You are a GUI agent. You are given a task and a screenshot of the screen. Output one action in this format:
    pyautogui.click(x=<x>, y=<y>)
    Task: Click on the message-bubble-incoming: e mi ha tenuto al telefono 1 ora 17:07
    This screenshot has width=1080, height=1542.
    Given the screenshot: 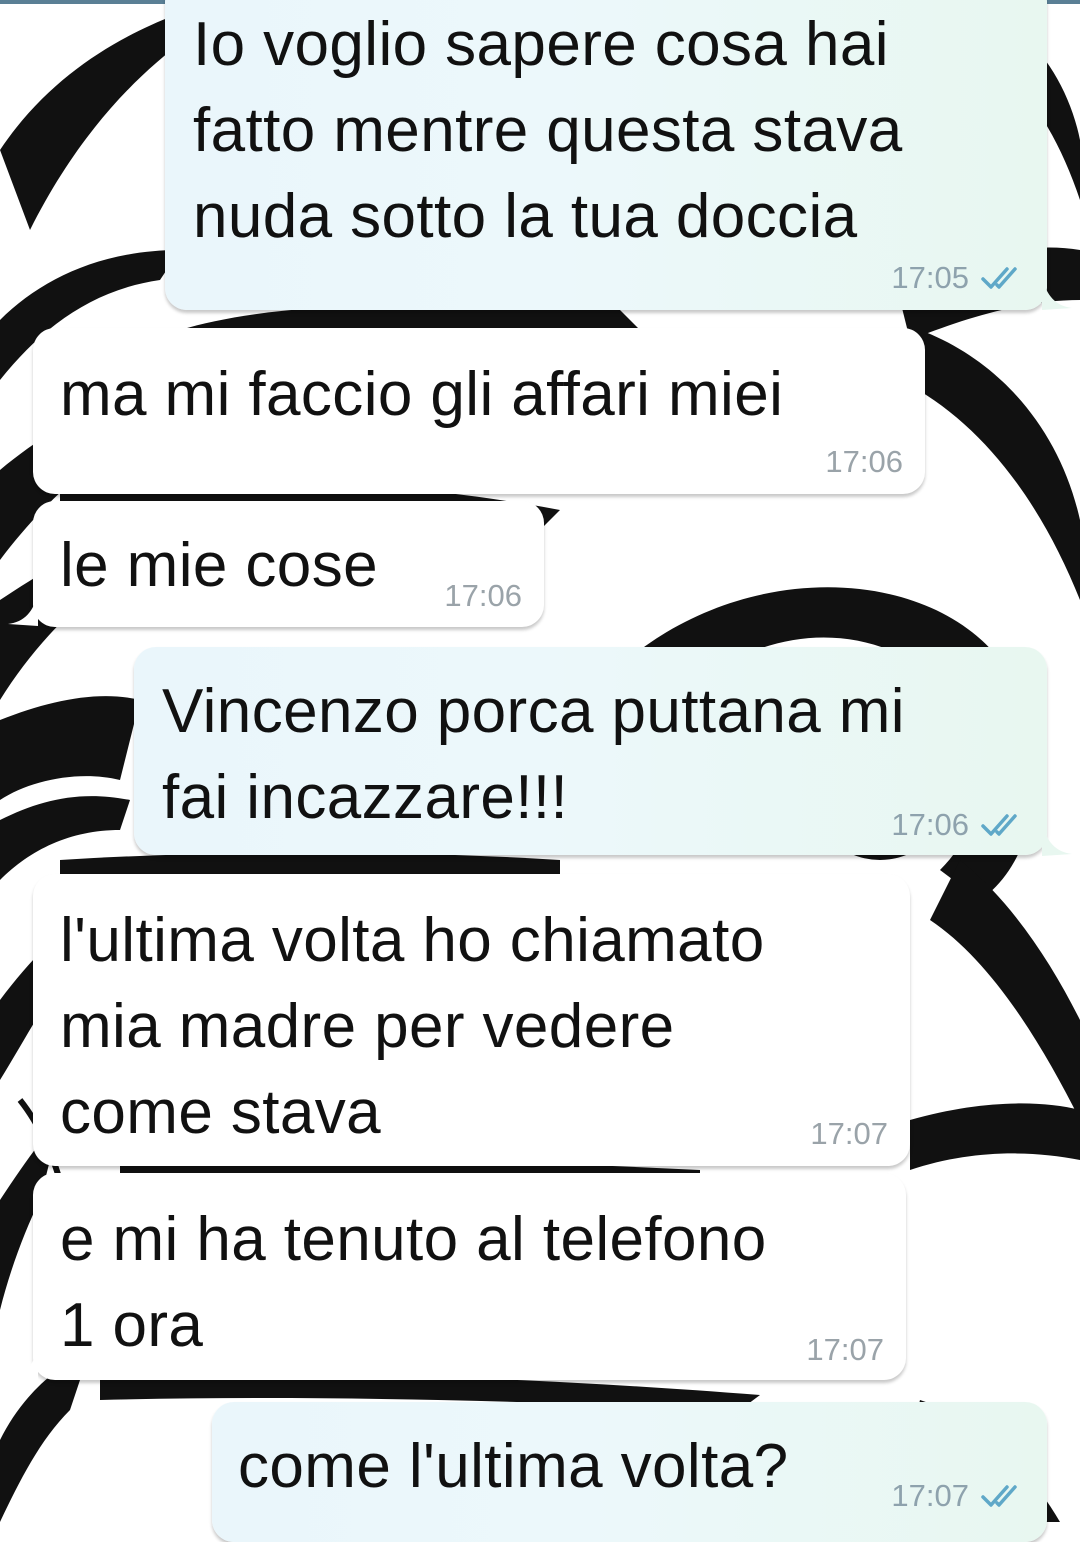 What is the action you would take?
    pyautogui.click(x=469, y=1276)
    